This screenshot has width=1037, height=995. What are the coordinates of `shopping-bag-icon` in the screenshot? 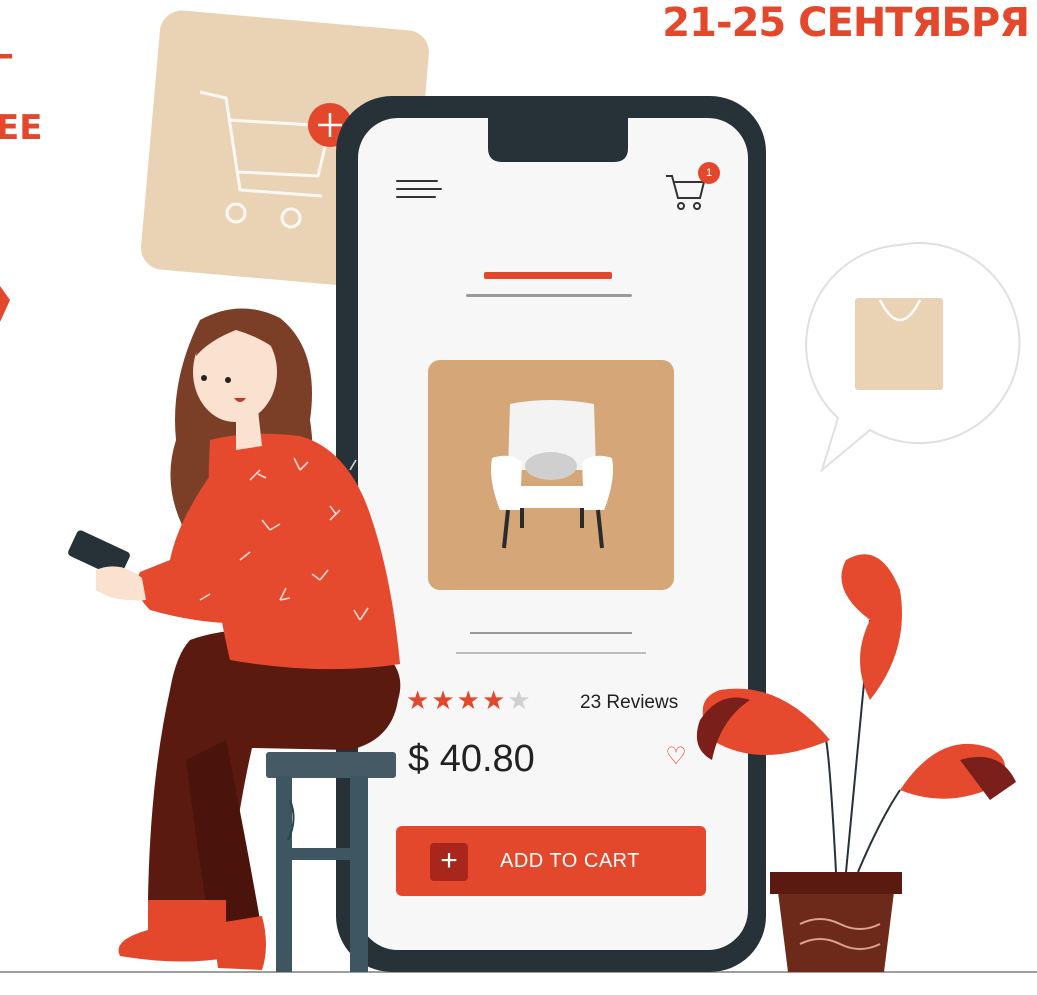 It's located at (899, 344).